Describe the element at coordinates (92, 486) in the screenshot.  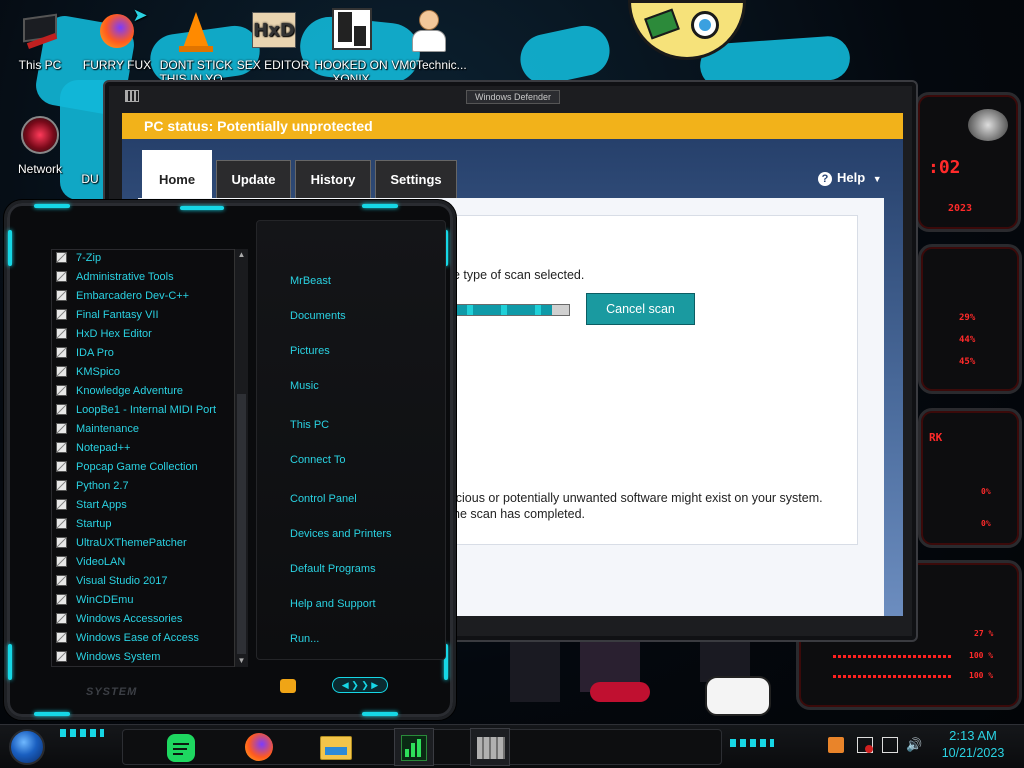
I see `program-item-python: Python 2.7` at that location.